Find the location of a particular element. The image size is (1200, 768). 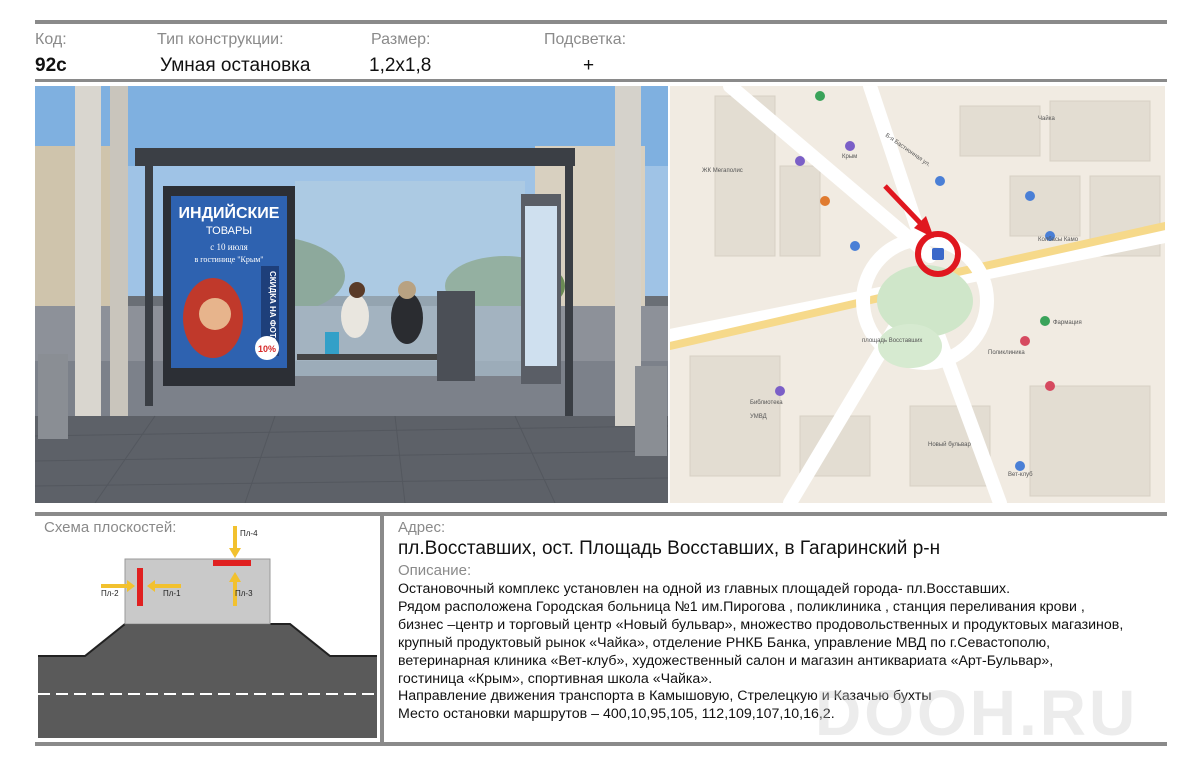

map-label-chaika: Чайка is located at coordinates (1046, 118).